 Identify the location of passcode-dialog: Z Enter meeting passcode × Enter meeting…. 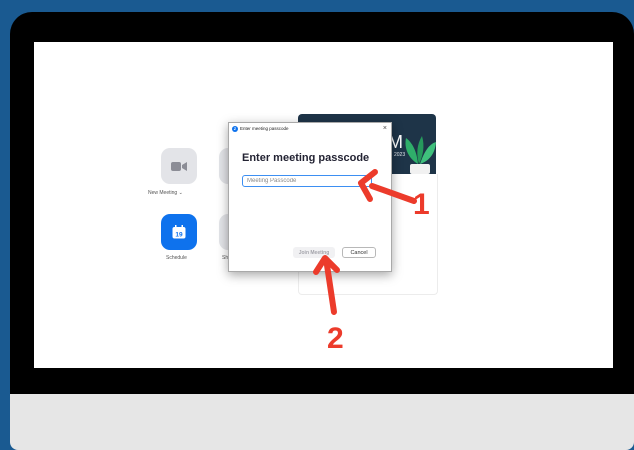
(310, 197).